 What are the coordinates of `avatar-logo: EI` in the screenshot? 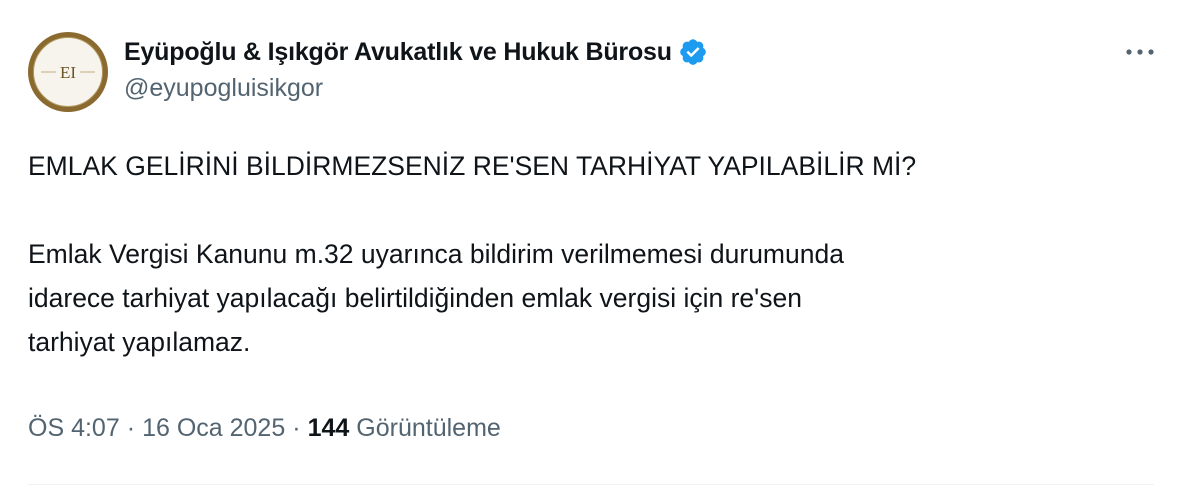 It's located at (68, 72).